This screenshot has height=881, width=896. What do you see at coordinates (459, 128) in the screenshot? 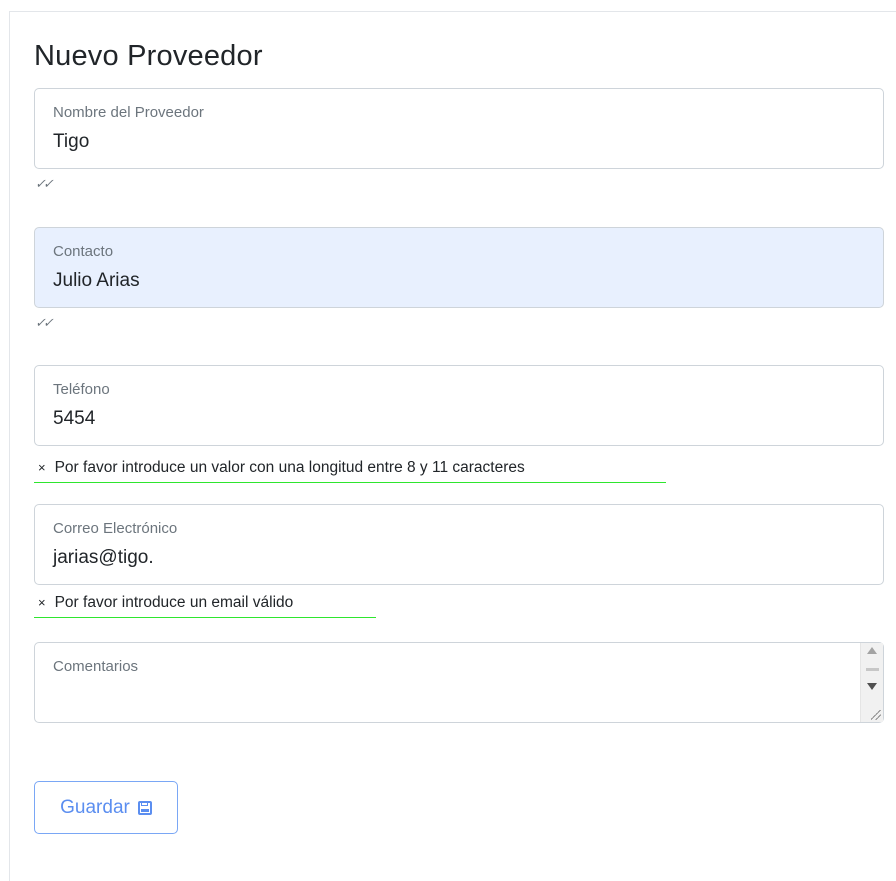
I see `supplier-name-field: Nombre del Proveedor Tigo` at bounding box center [459, 128].